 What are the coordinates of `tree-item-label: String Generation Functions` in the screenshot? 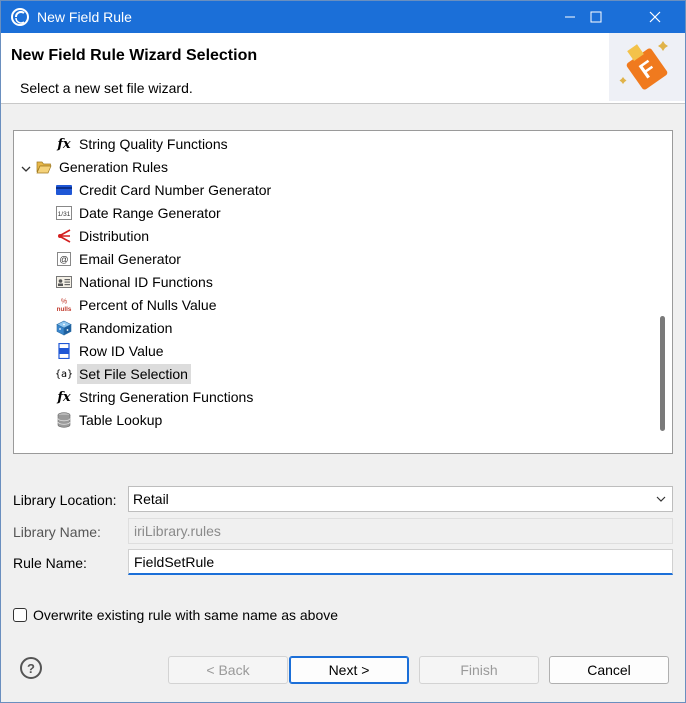 It's located at (166, 397).